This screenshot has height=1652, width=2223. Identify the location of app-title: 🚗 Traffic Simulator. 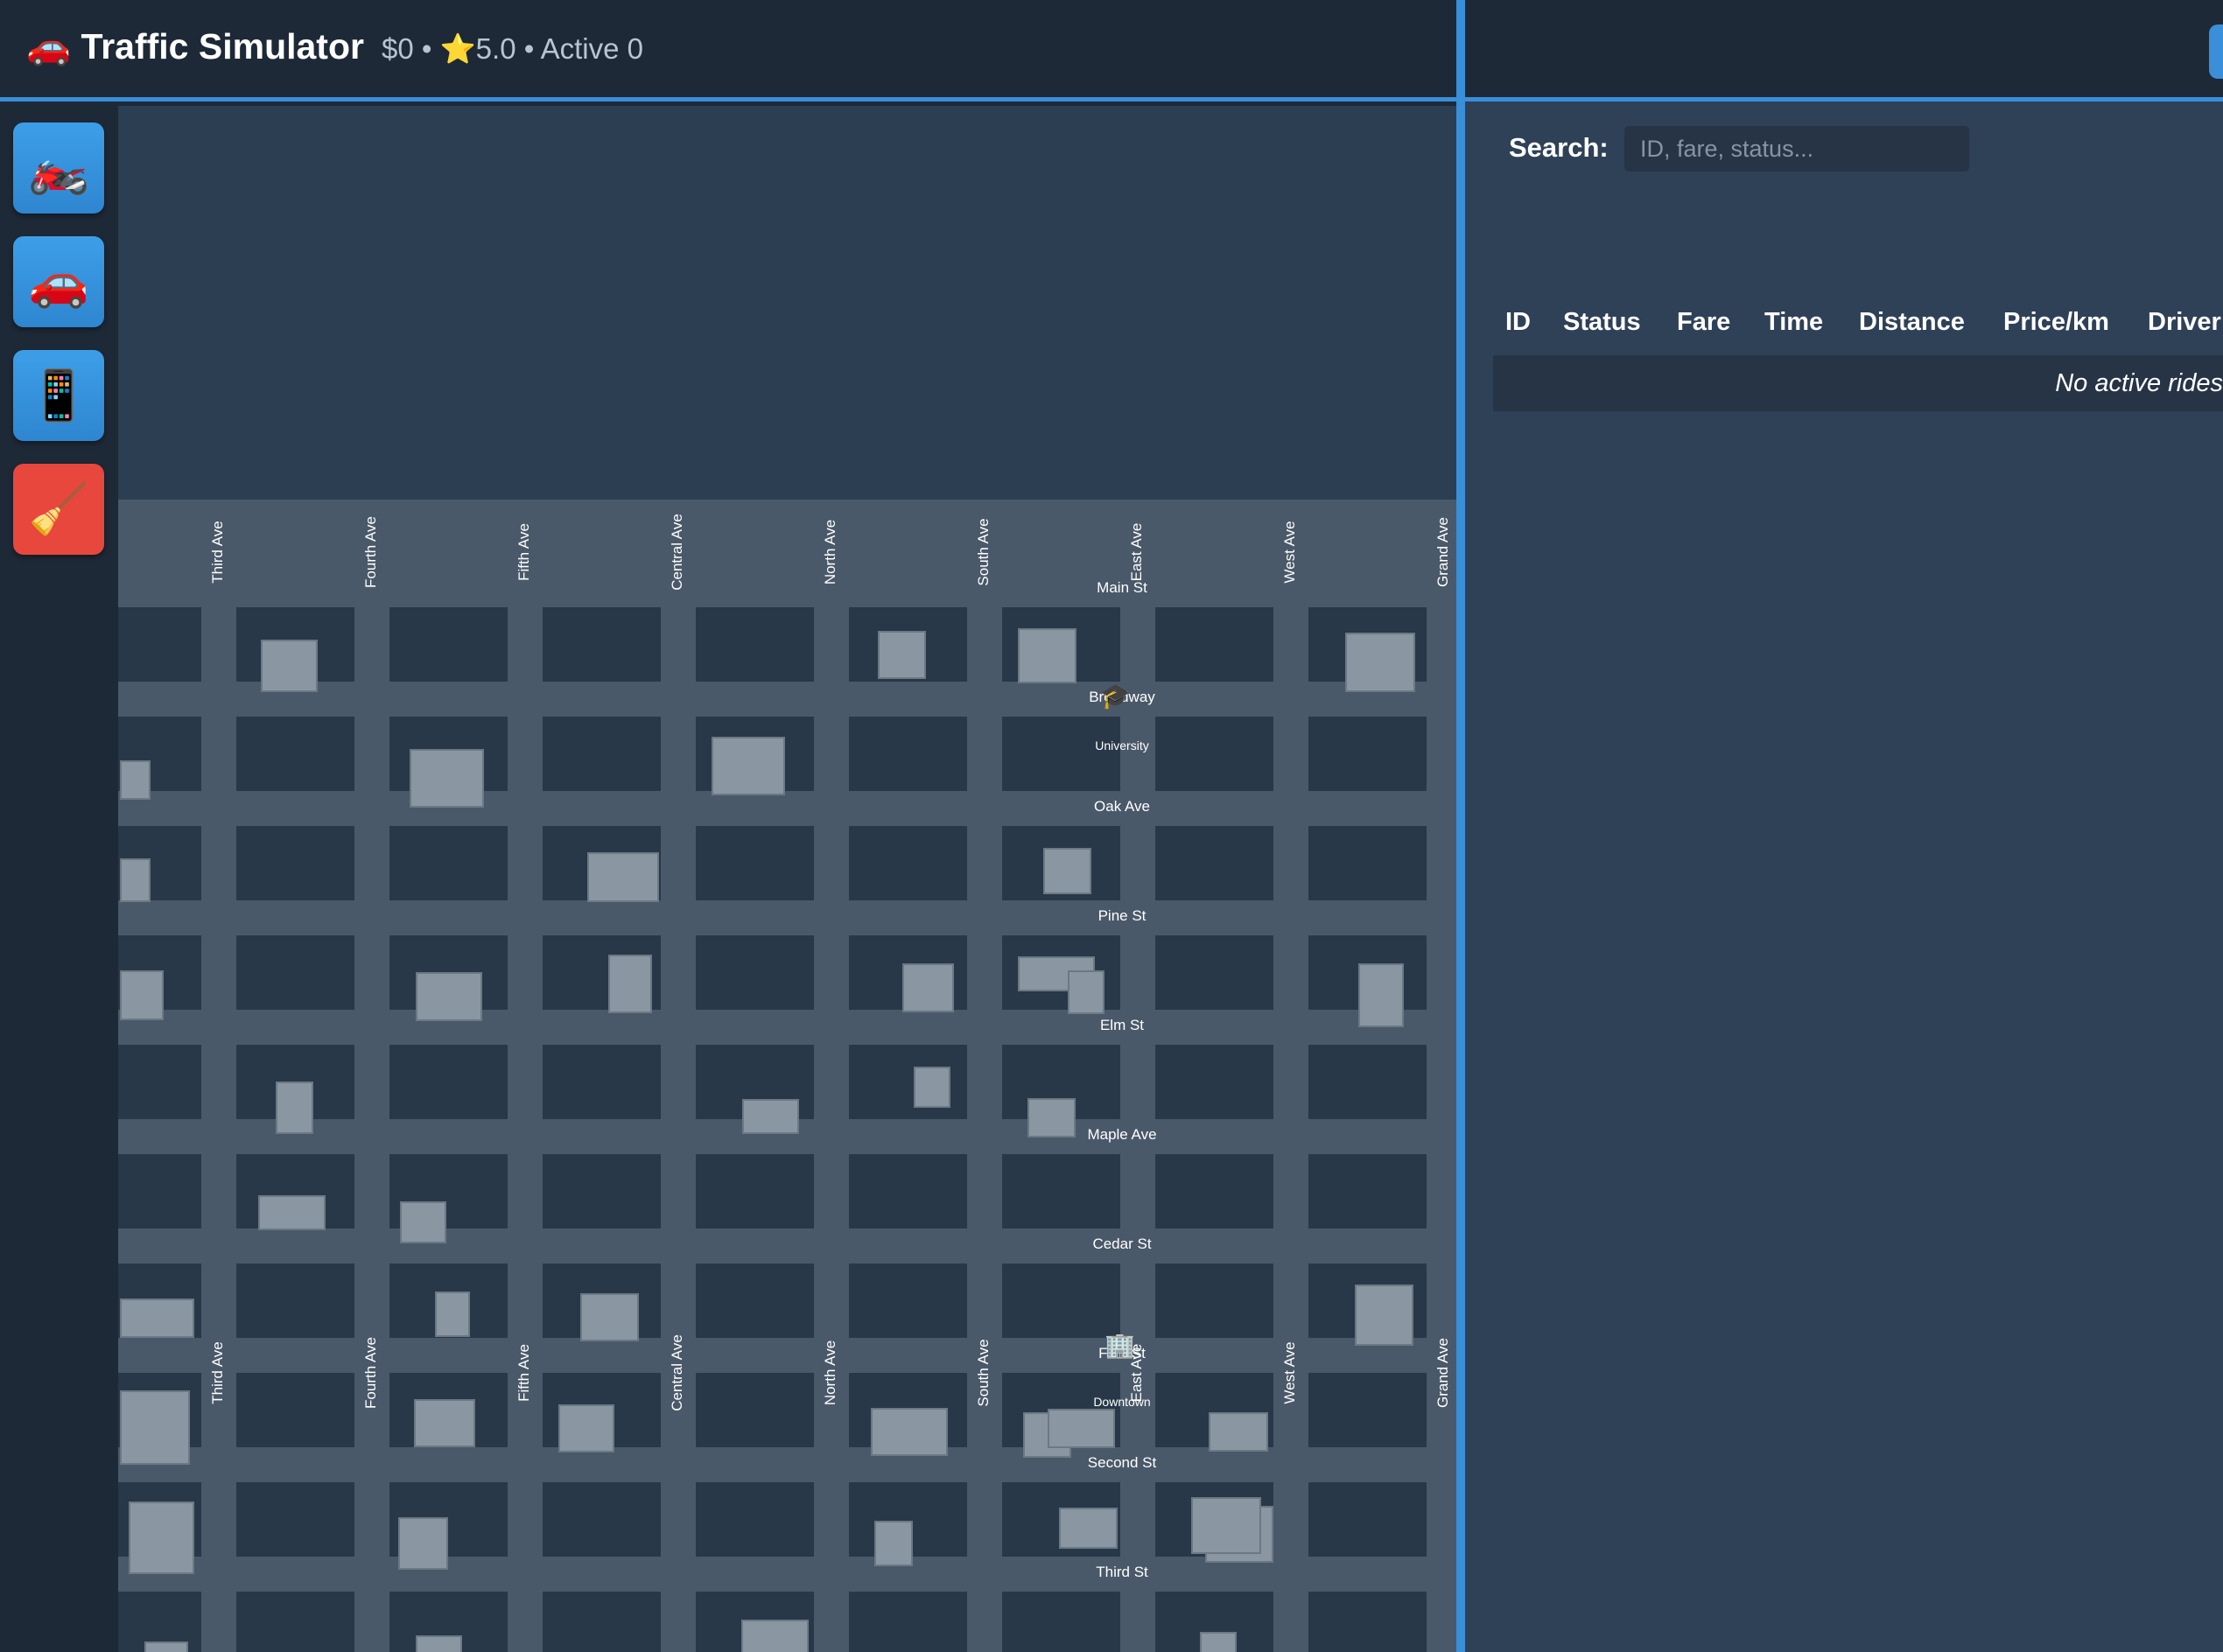
(195, 46).